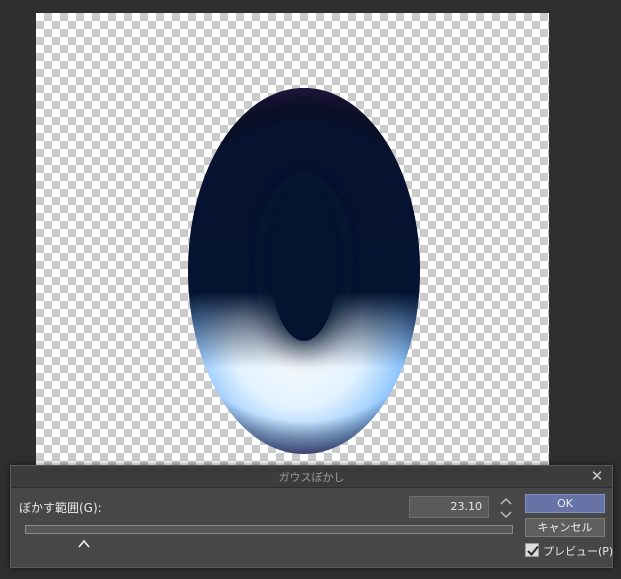  Describe the element at coordinates (83, 540) in the screenshot. I see `slider-thumb` at that location.